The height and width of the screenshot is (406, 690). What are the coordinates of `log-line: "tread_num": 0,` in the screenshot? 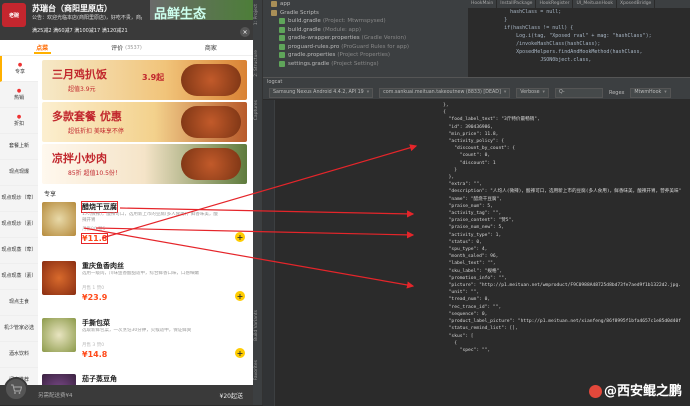 It's located at (456, 300).